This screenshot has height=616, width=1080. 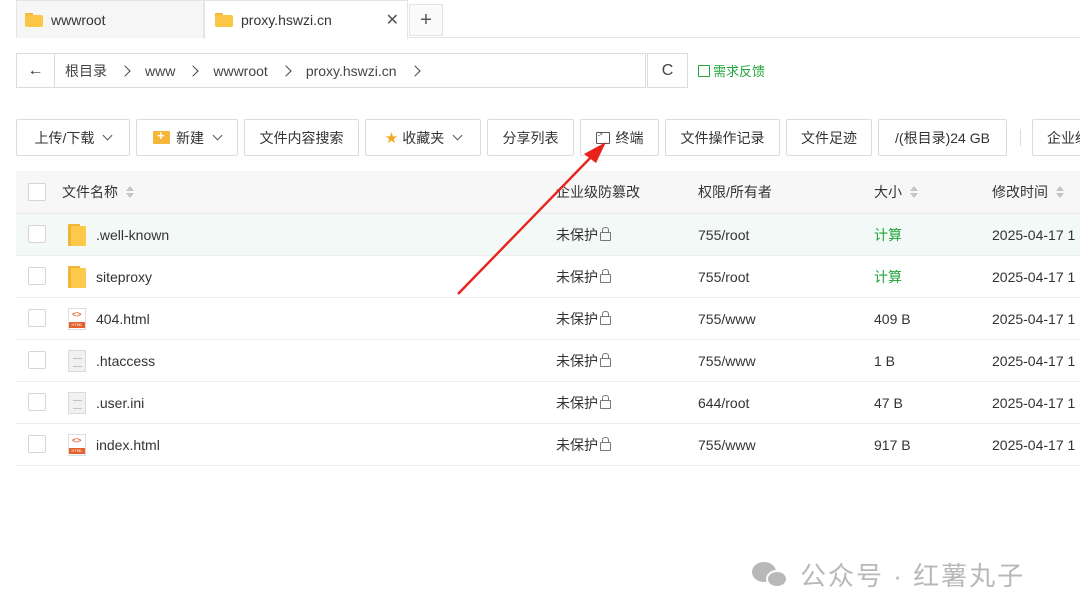 What do you see at coordinates (530, 137) in the screenshot?
I see `share-list-button: 分享列表` at bounding box center [530, 137].